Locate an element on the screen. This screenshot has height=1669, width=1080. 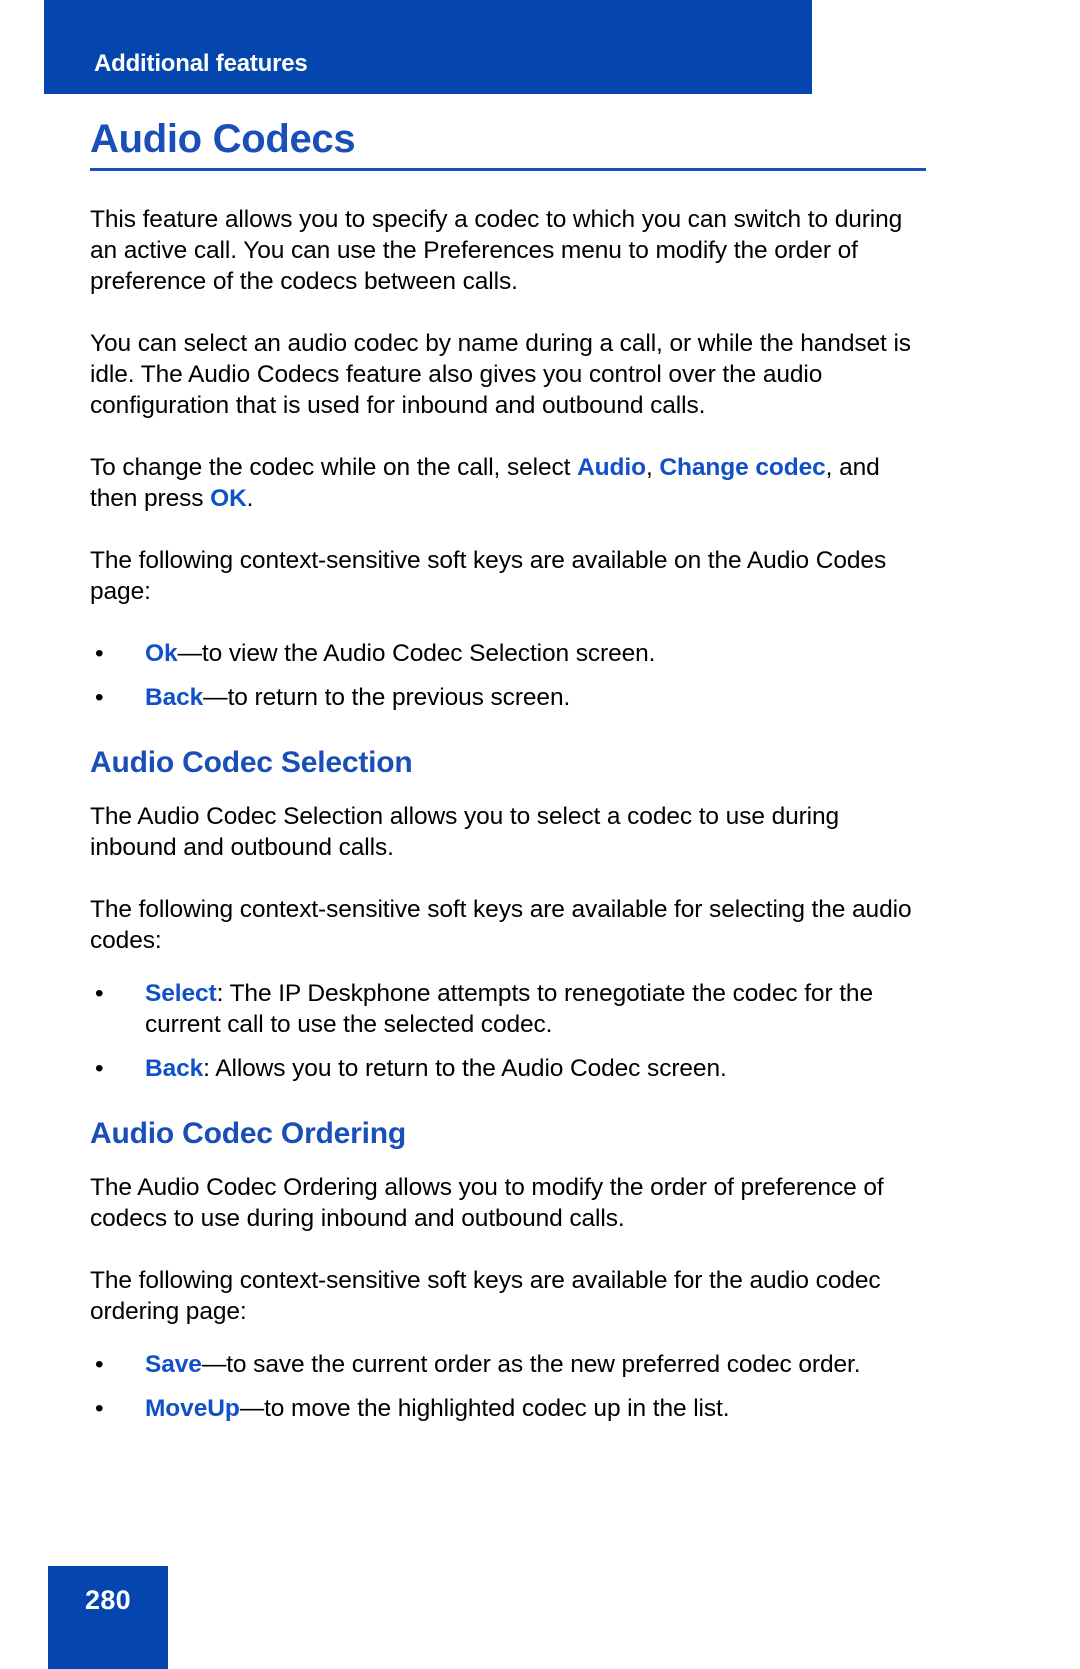
keyword-audio: Audio is located at coordinates (611, 467).